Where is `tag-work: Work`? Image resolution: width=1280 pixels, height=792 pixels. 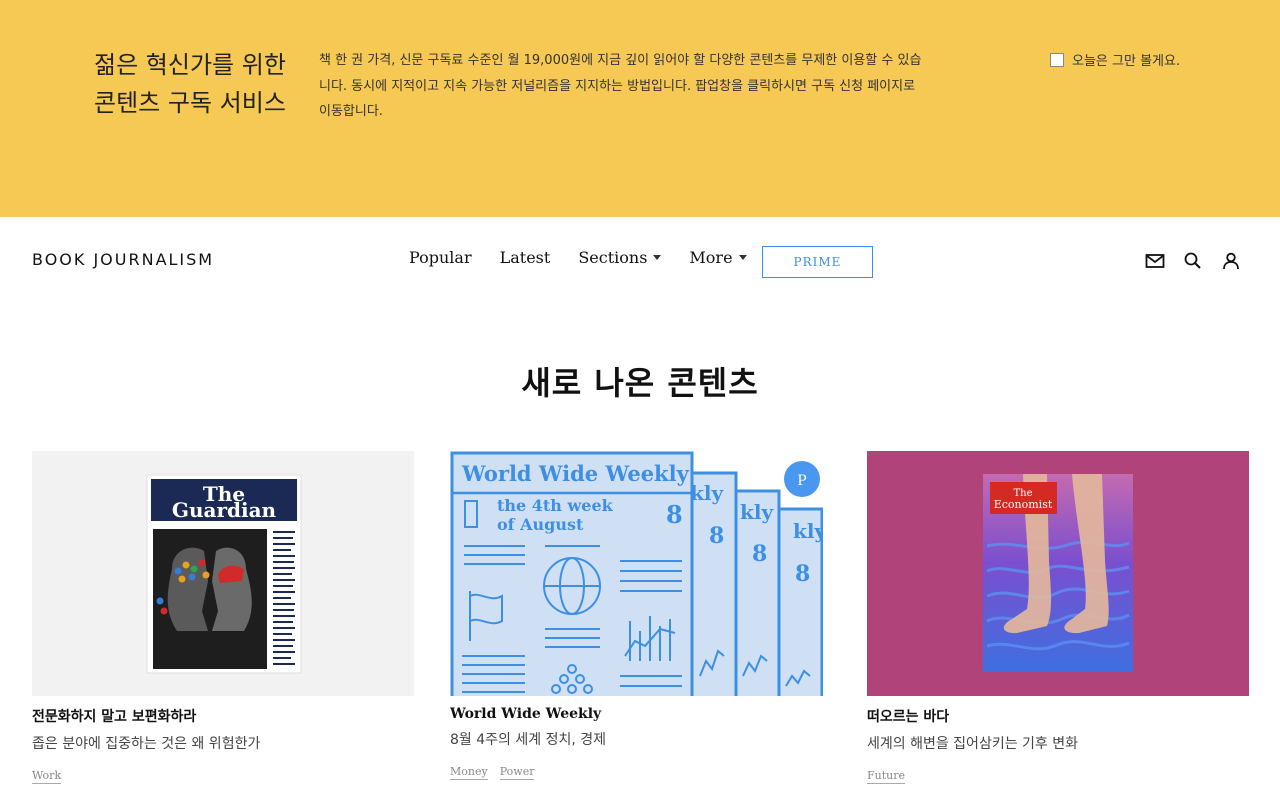
tag-work: Work is located at coordinates (47, 776).